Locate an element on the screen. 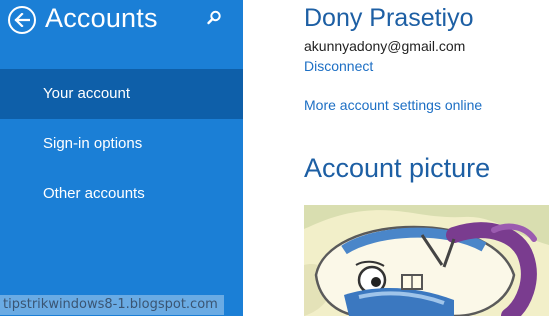  sidebar-item-label: Other accounts is located at coordinates (94, 193).